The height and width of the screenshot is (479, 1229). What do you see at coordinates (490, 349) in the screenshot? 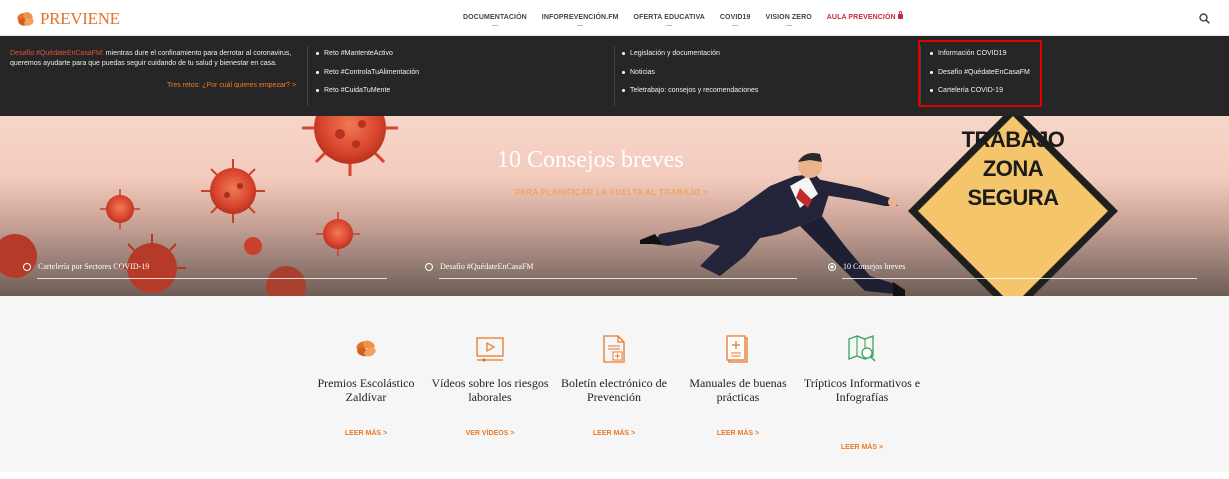
I see `video-icon` at bounding box center [490, 349].